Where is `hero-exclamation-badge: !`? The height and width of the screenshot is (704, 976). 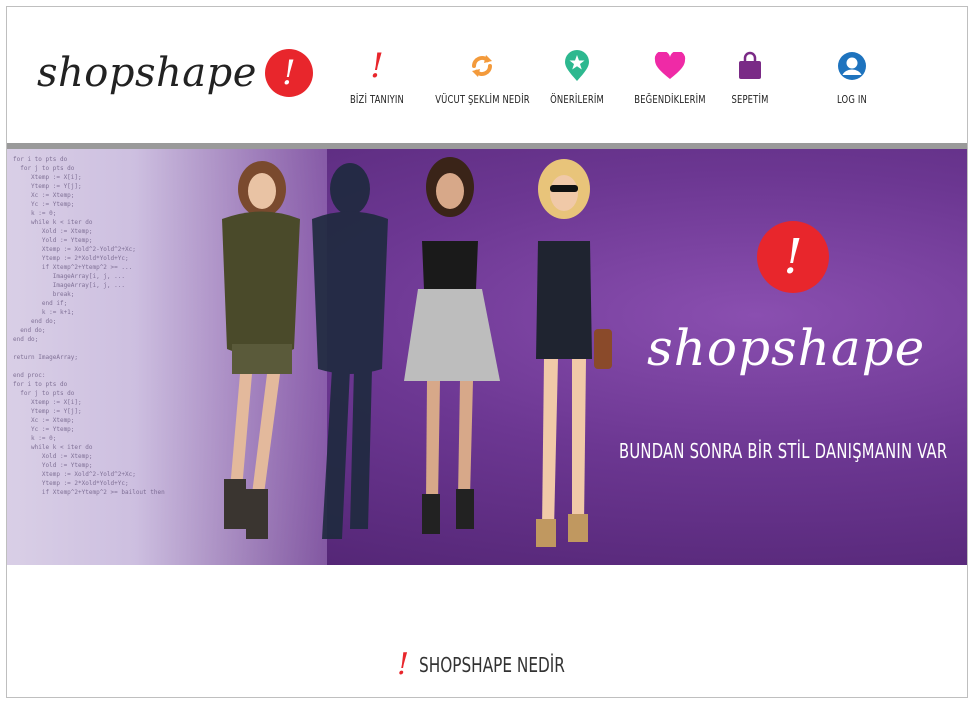
hero-exclamation-badge: ! is located at coordinates (793, 257).